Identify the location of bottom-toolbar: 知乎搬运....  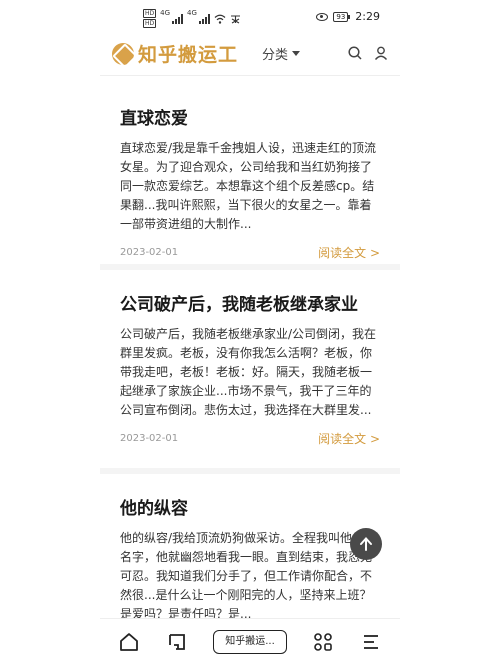
(250, 642).